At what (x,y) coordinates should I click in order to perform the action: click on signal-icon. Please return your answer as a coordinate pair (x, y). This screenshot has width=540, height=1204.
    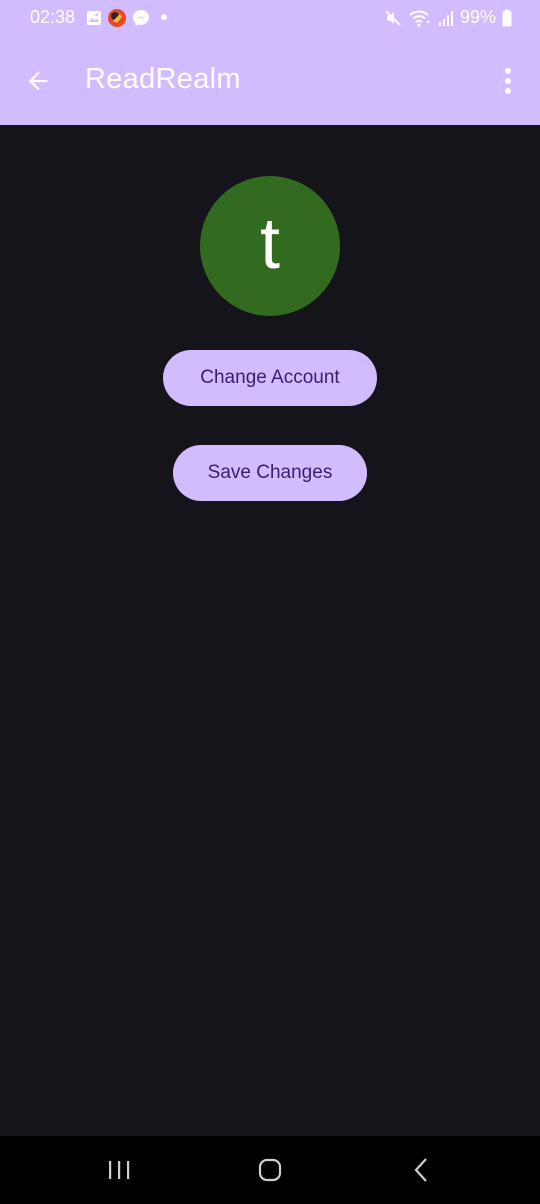
    Looking at the image, I should click on (445, 18).